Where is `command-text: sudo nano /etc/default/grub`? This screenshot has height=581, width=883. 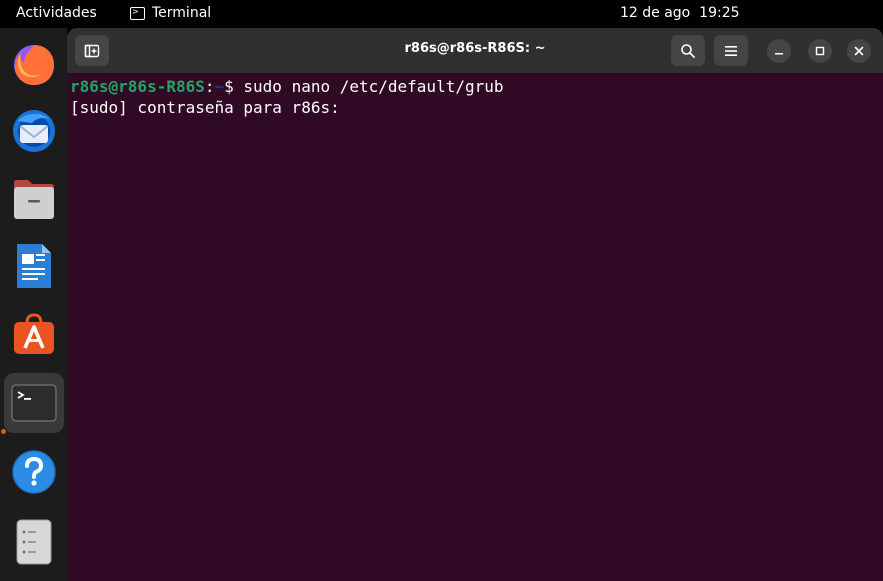
command-text: sudo nano /etc/default/grub is located at coordinates (373, 86).